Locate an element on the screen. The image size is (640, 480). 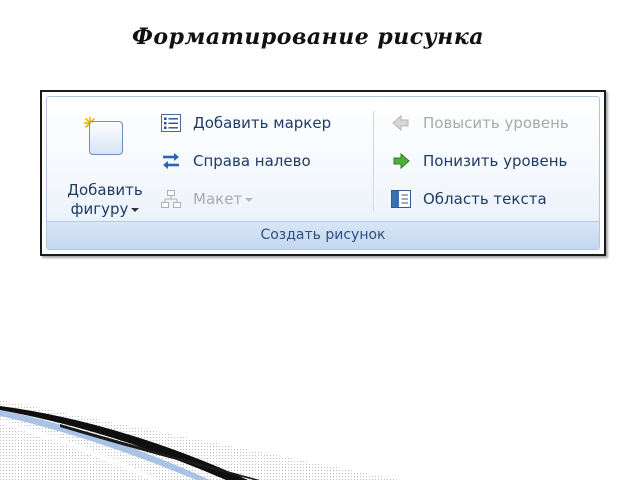
layout-label: Макет is located at coordinates (218, 199).